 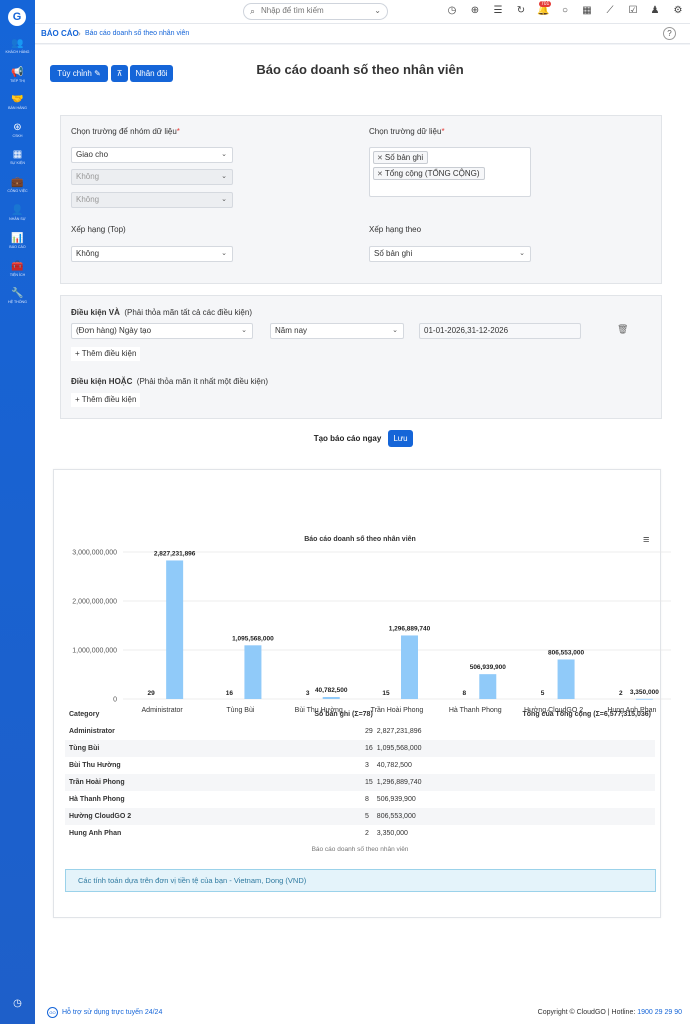 I want to click on settings-icon: ⚙, so click(x=678, y=11).